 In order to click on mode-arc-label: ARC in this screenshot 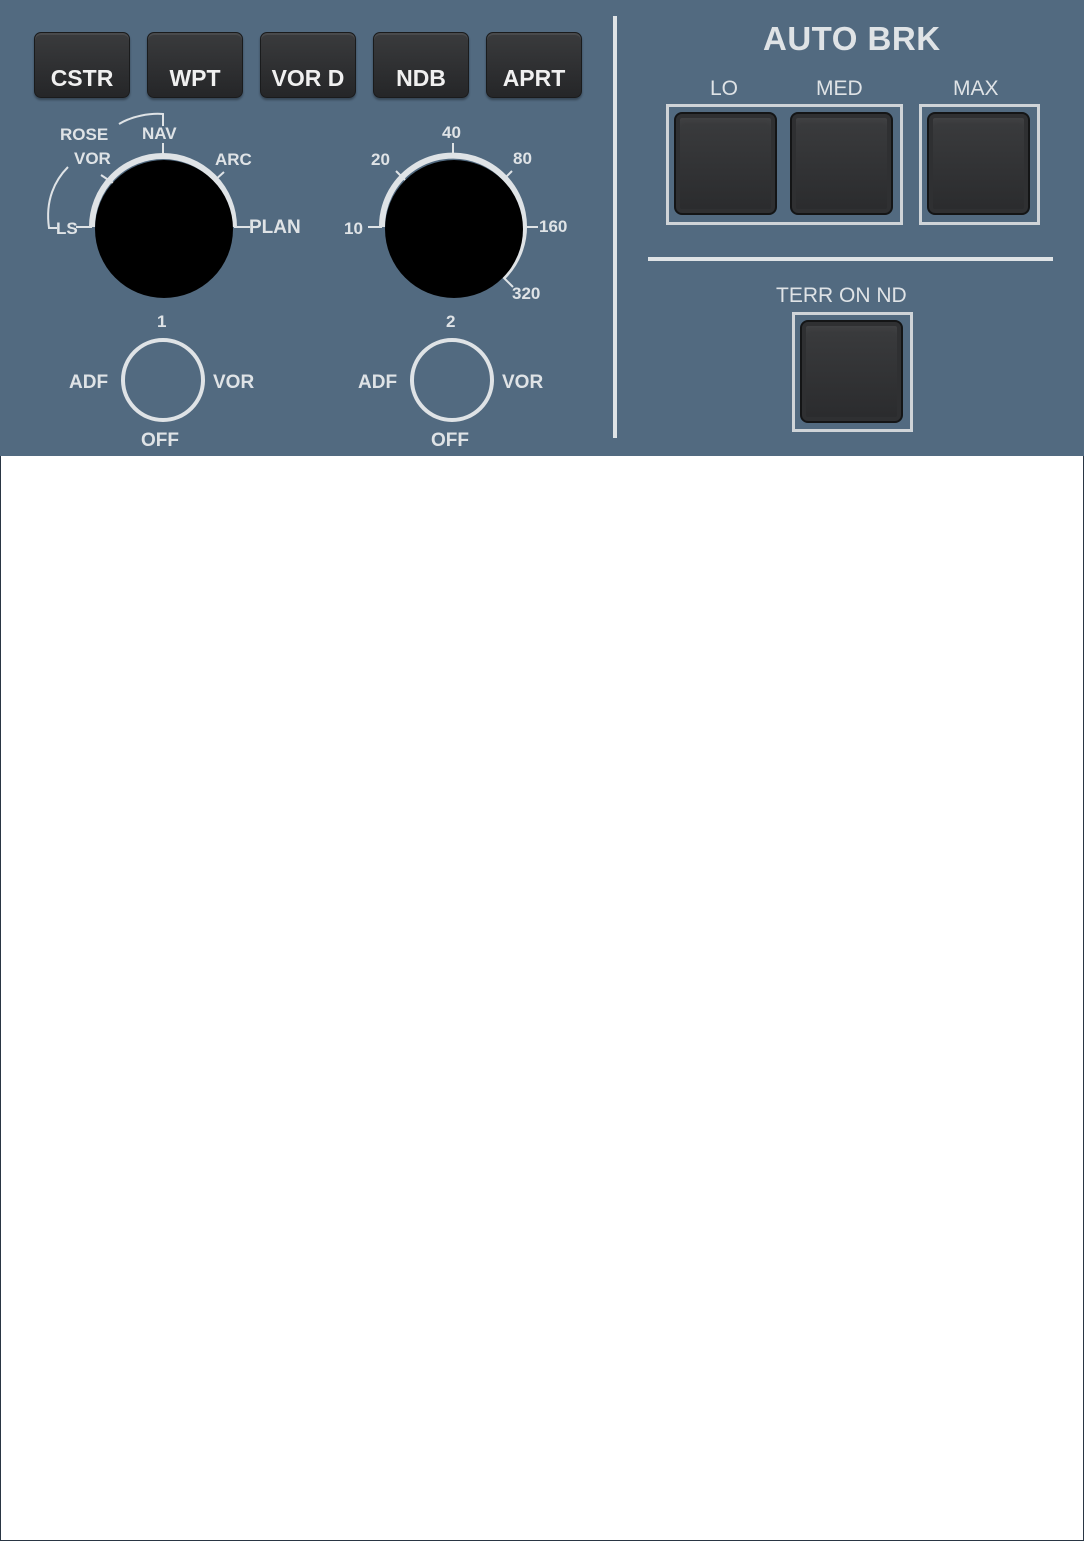, I will do `click(233, 159)`.